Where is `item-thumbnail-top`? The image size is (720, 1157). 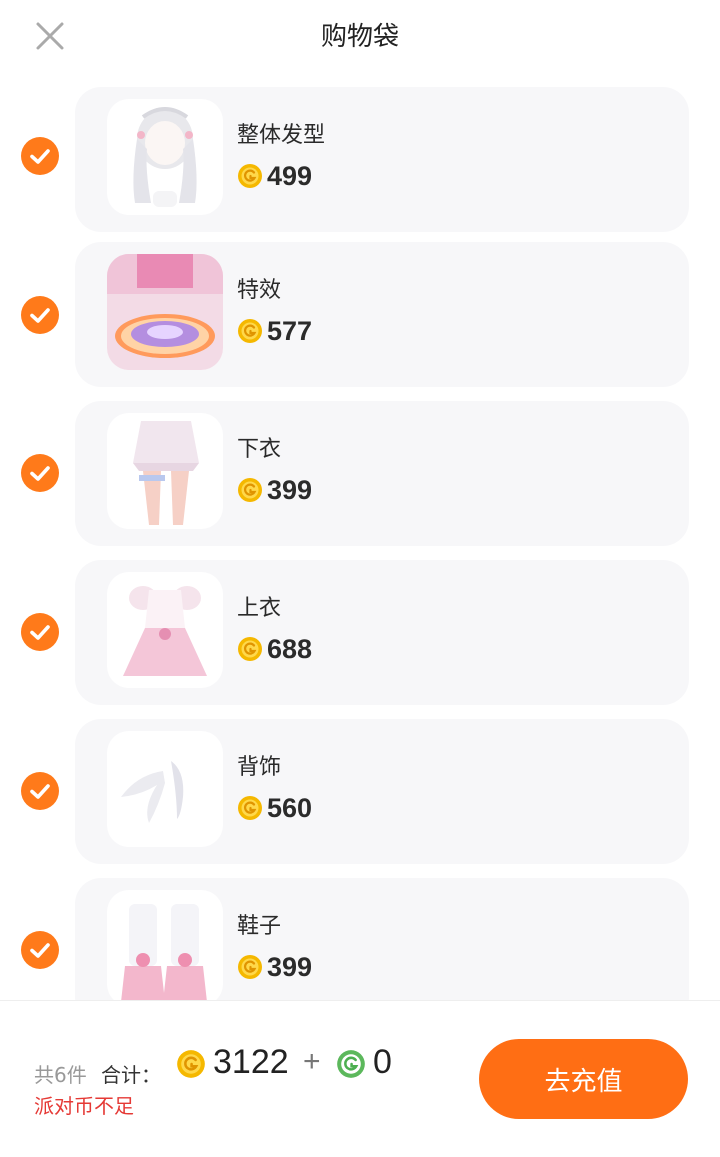 item-thumbnail-top is located at coordinates (165, 630).